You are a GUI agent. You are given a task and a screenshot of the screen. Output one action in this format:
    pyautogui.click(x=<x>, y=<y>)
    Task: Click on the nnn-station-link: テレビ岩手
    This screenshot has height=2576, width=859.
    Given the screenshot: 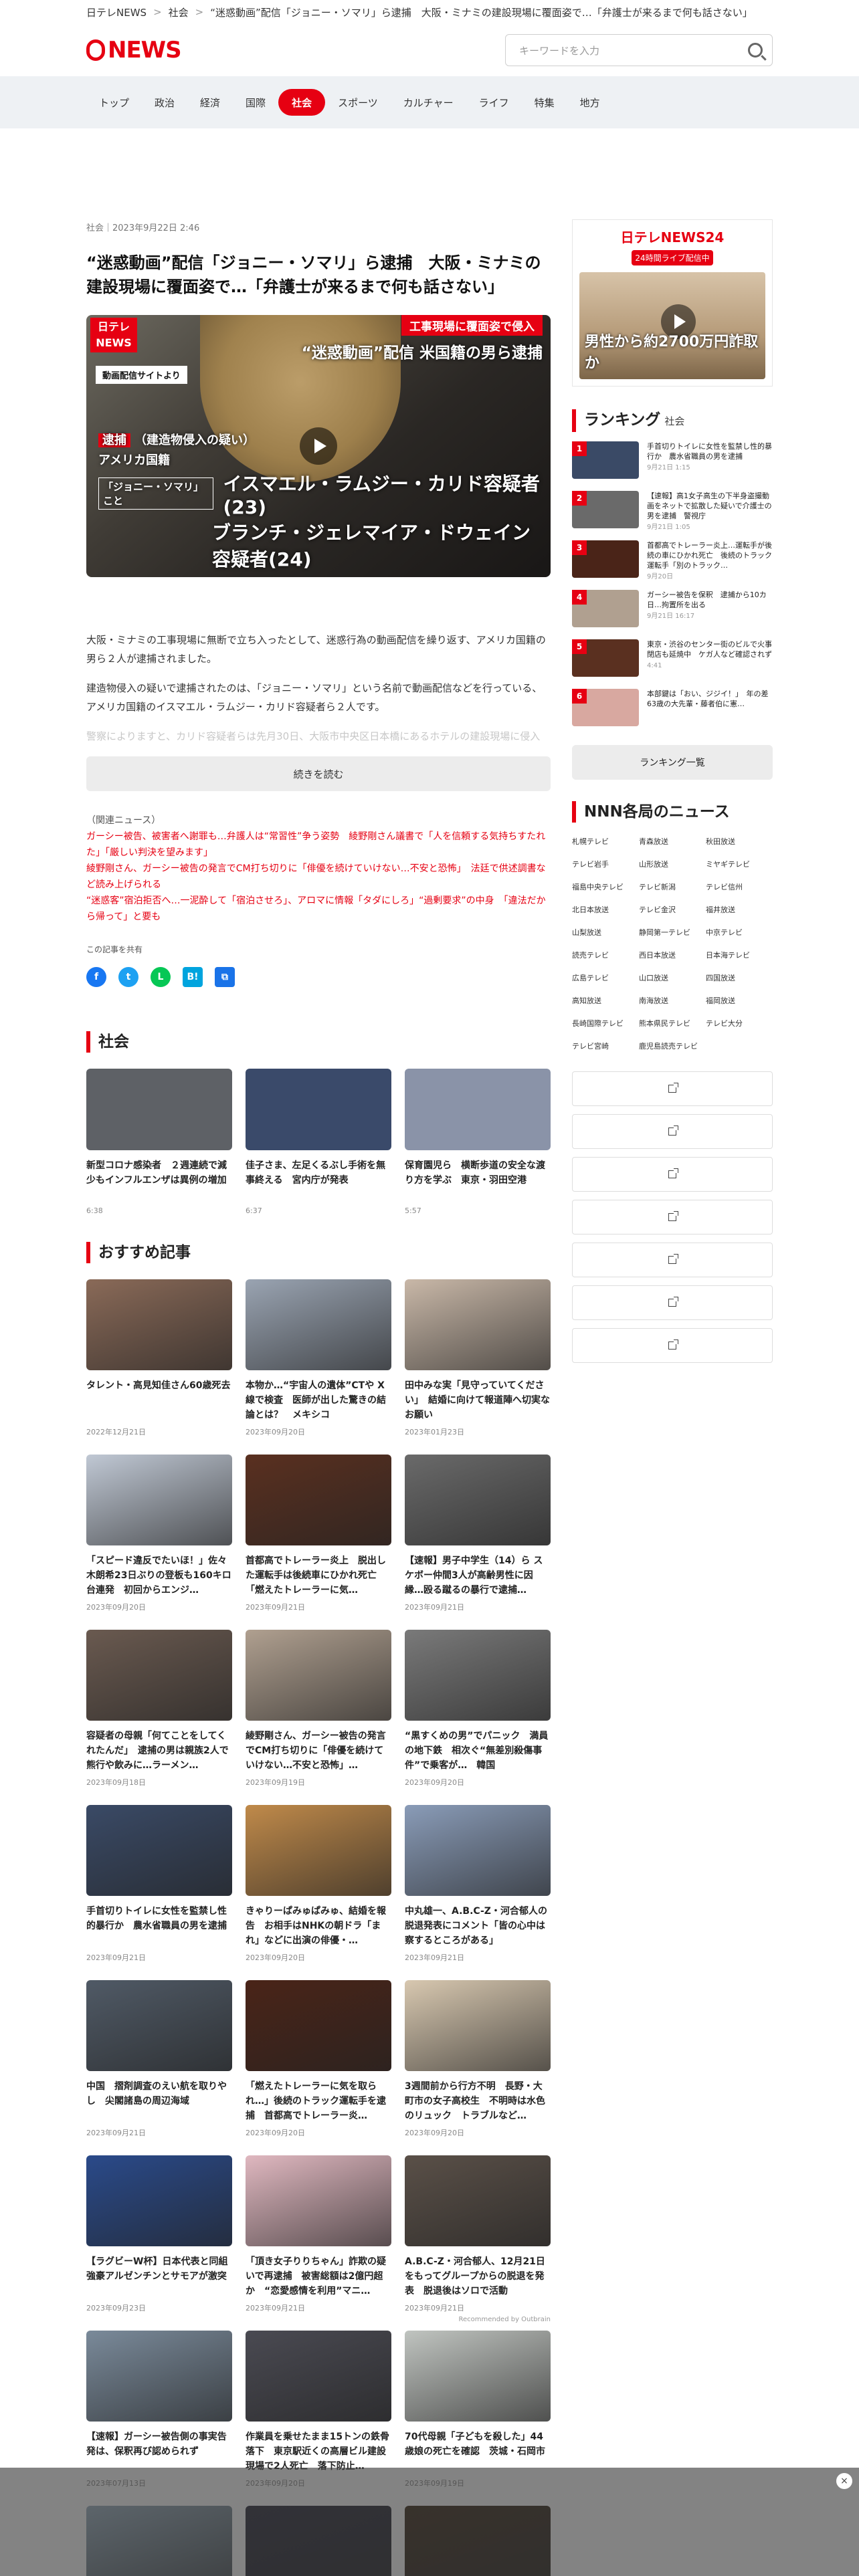 What is the action you would take?
    pyautogui.click(x=605, y=864)
    